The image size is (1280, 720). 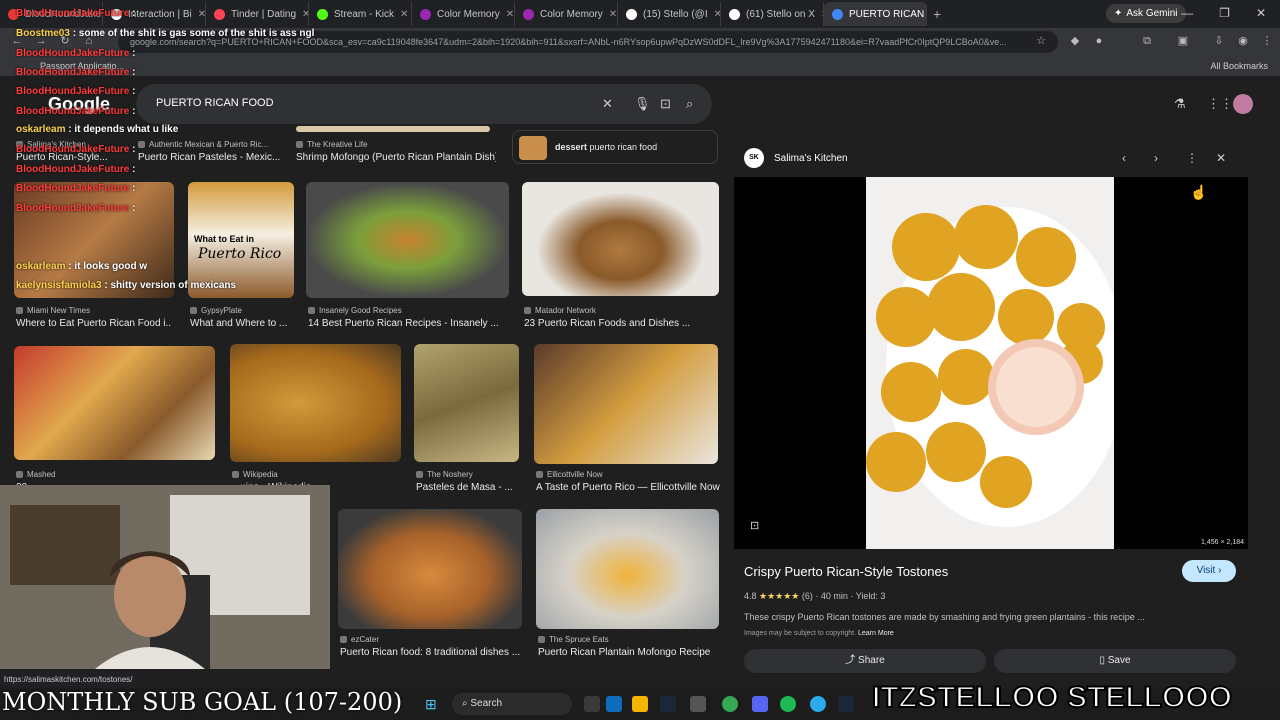 I want to click on learn-more-link: Learn More, so click(x=876, y=633).